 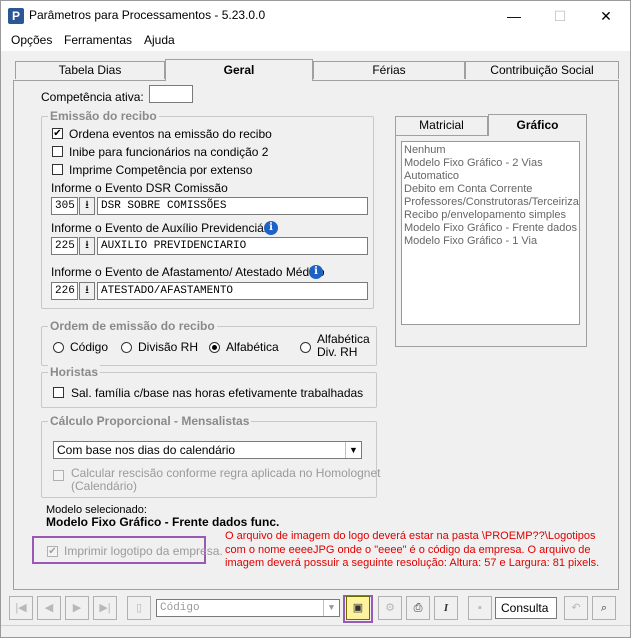 What do you see at coordinates (64, 246) in the screenshot?
I see `evento-auxilio-code: 225` at bounding box center [64, 246].